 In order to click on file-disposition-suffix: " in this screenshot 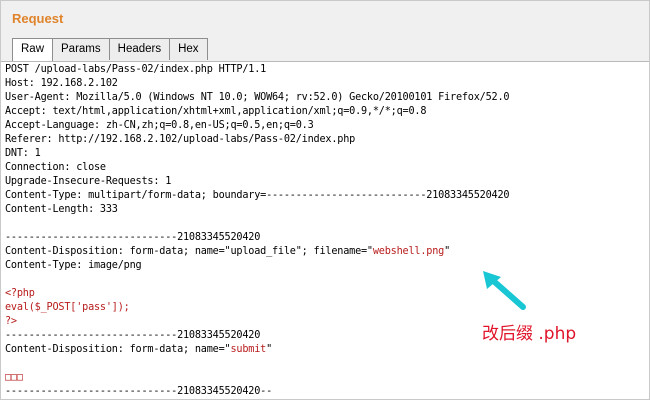, I will do `click(447, 251)`.